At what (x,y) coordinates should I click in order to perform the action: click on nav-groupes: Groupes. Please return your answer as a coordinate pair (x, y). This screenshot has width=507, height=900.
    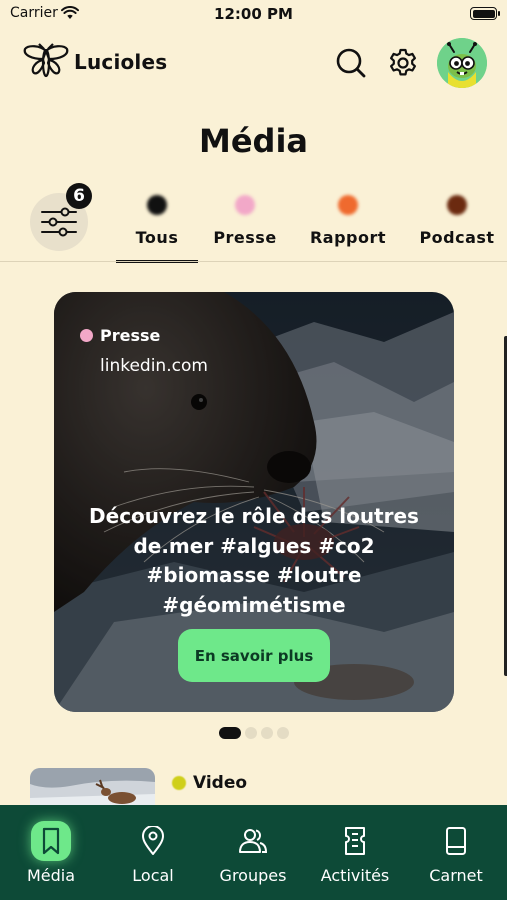
    Looking at the image, I should click on (253, 852).